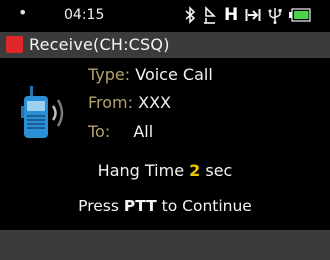 The image size is (330, 260). I want to click on gps-icon, so click(210, 15).